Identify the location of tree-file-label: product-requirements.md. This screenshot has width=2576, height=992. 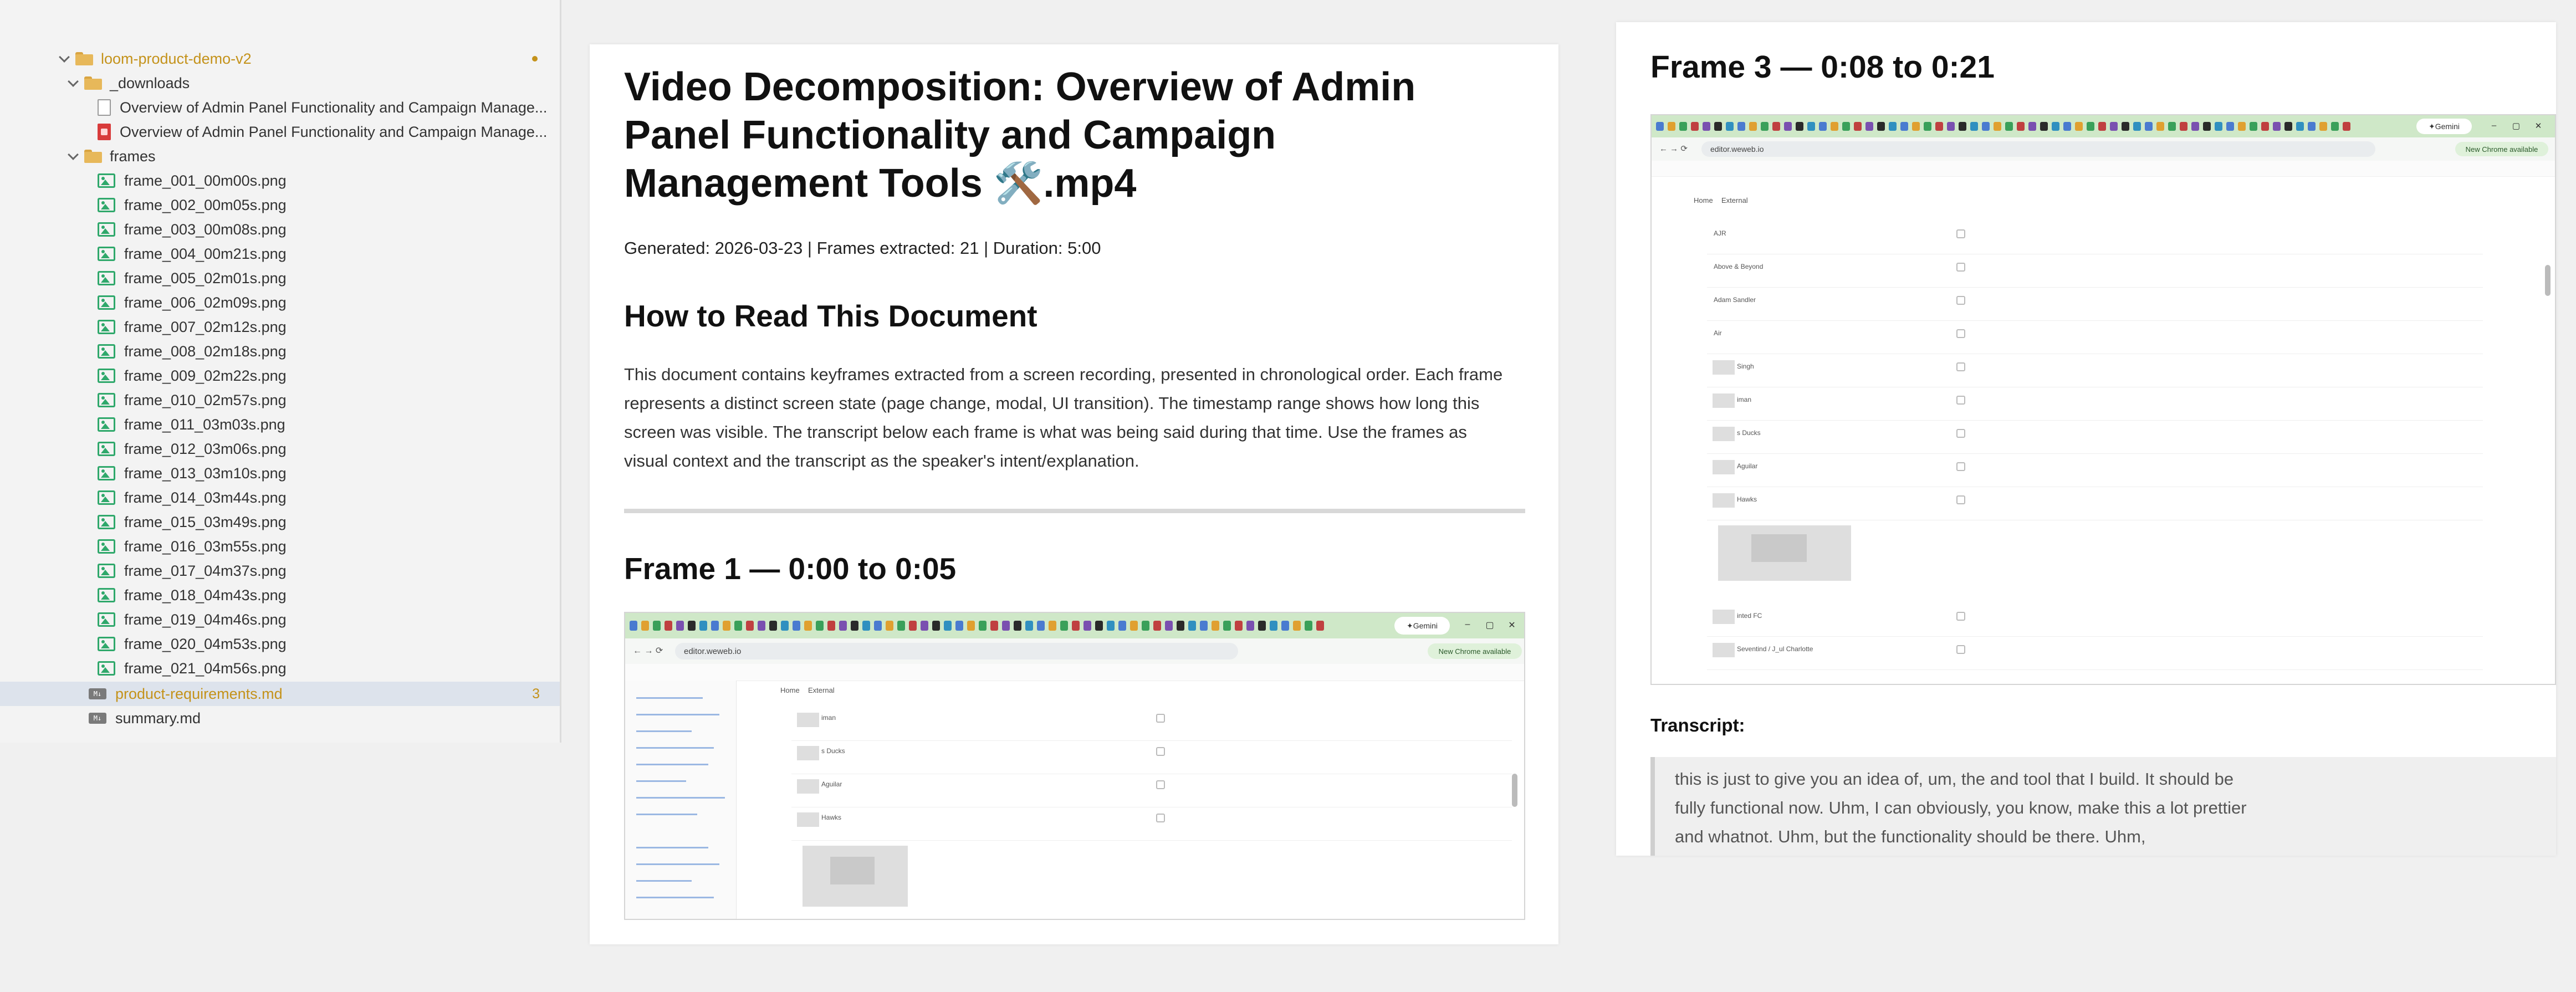
(199, 693).